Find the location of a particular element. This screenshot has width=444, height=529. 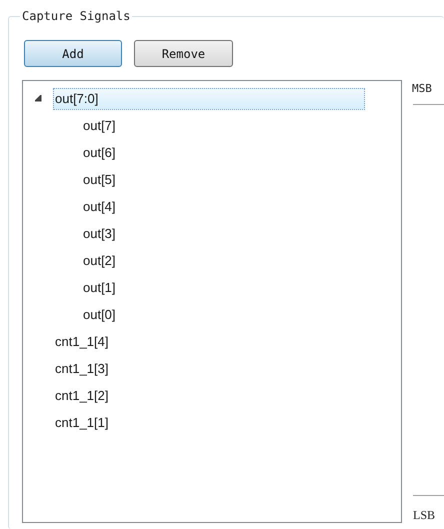

capture-button: Add is located at coordinates (73, 53).